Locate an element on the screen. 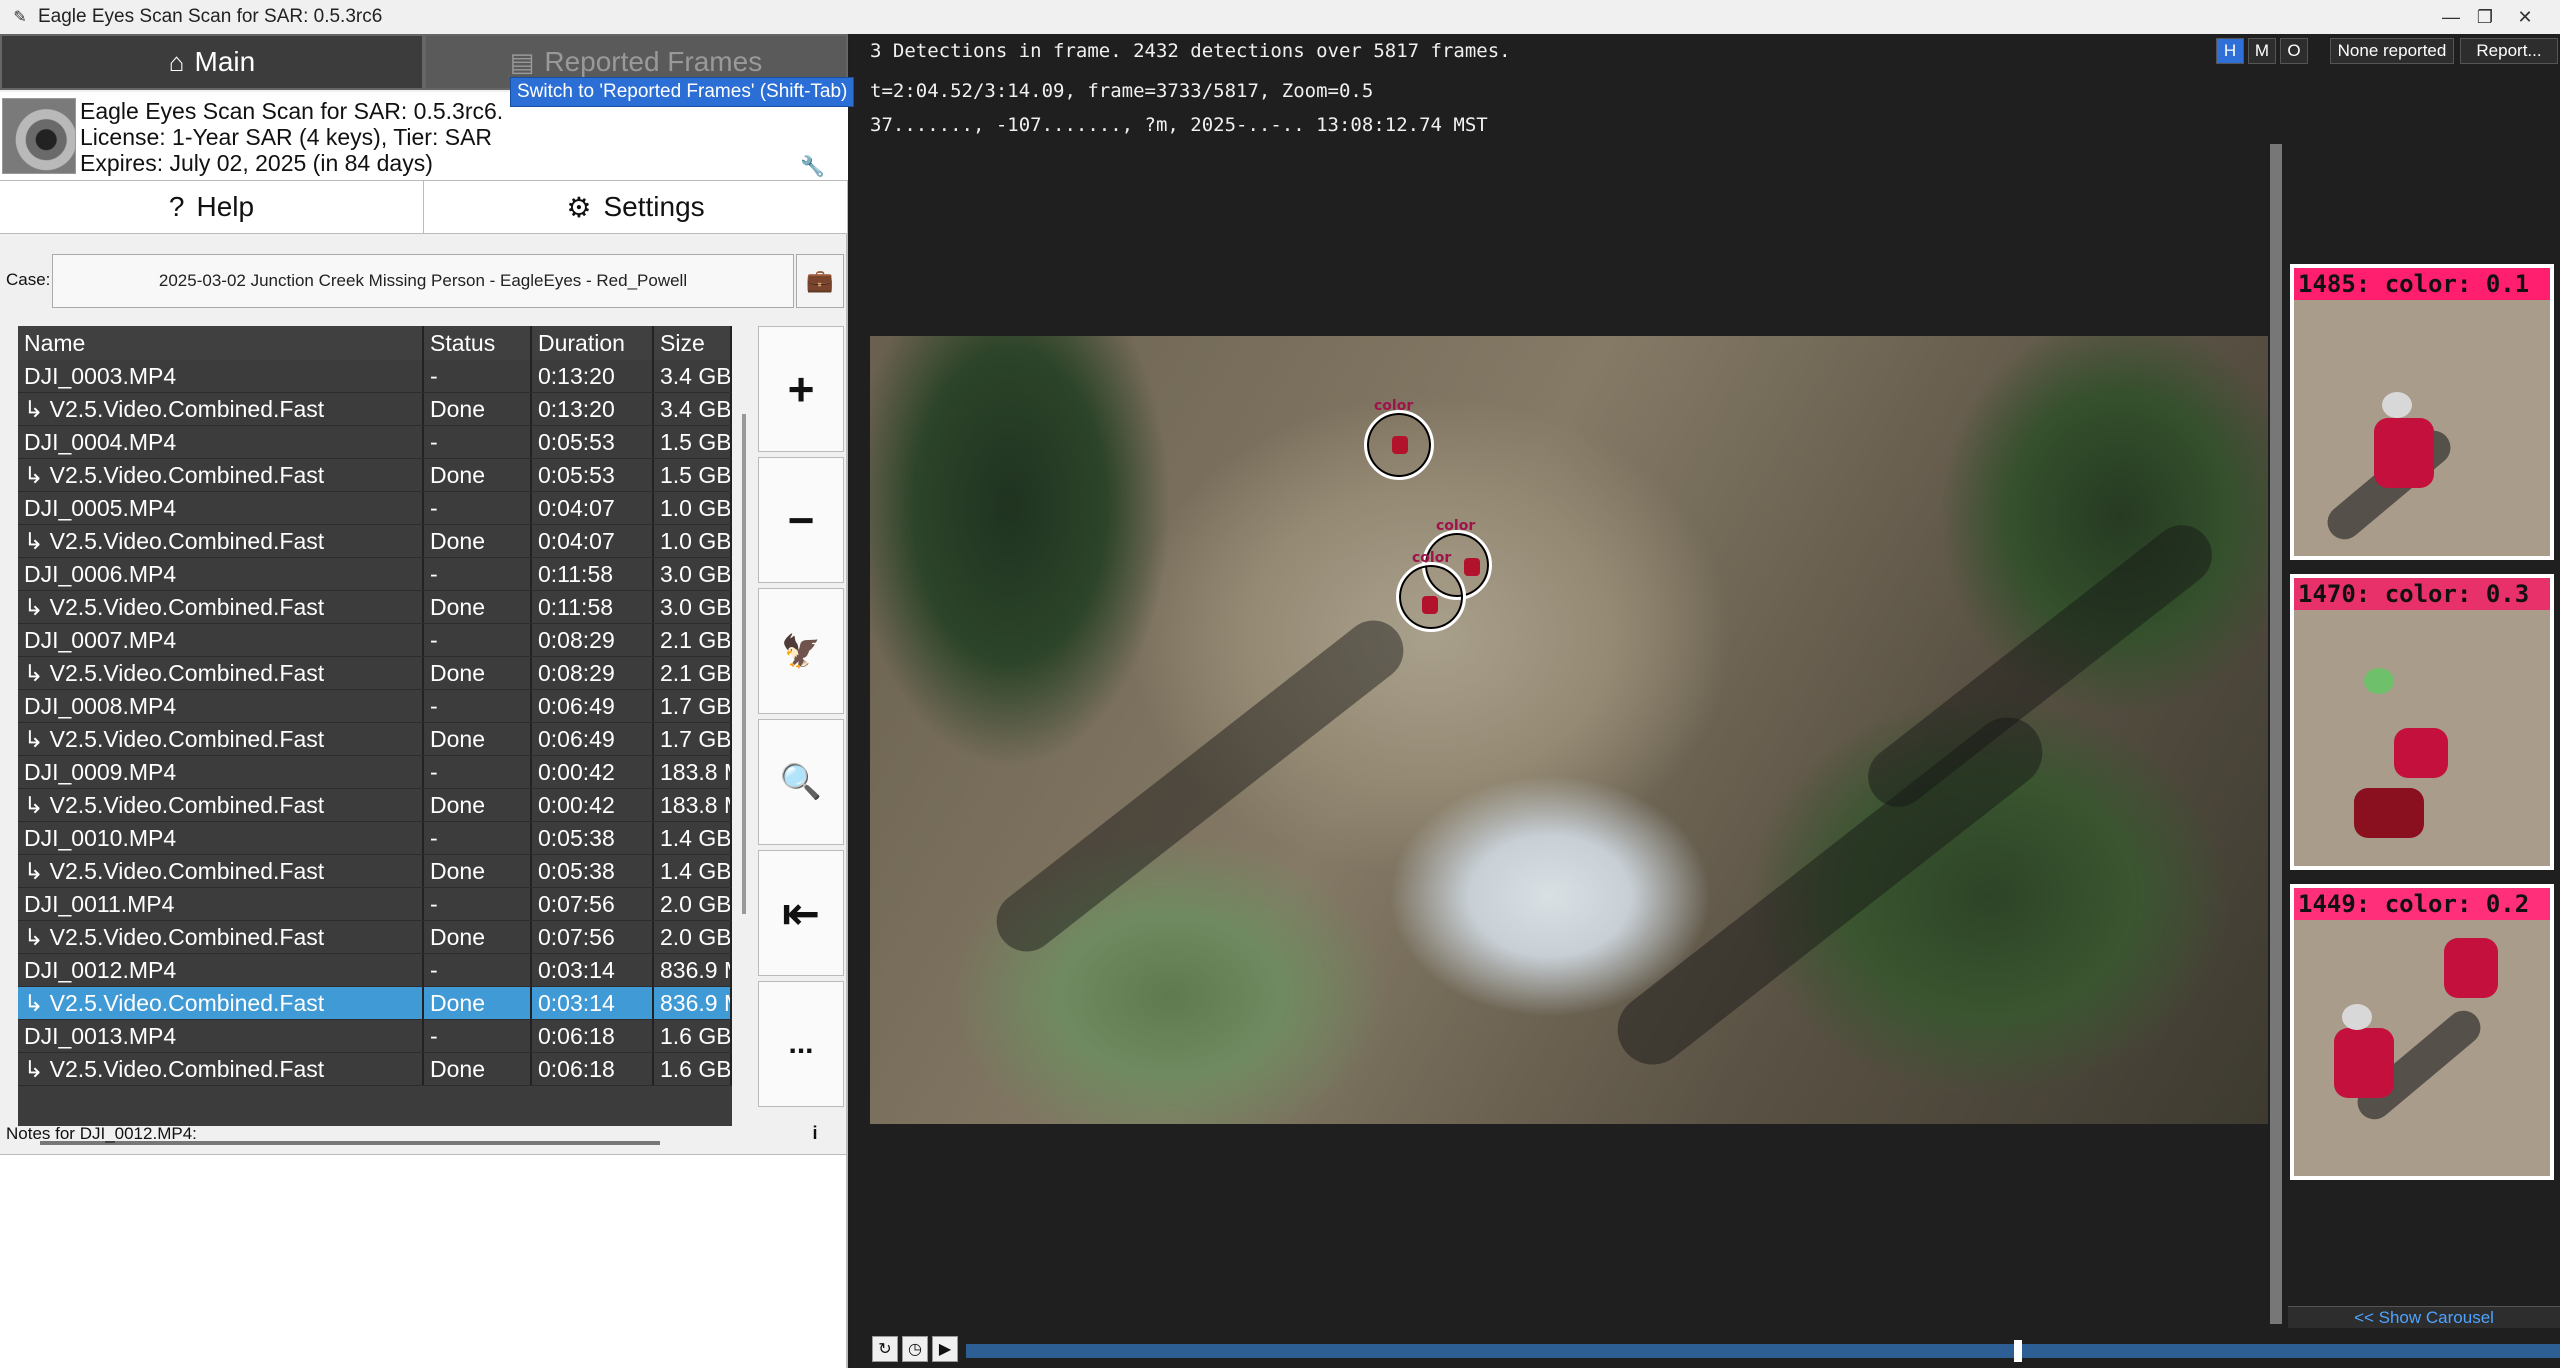 This screenshot has width=2560, height=1368. cell-size: 2.1 GB is located at coordinates (693, 640).